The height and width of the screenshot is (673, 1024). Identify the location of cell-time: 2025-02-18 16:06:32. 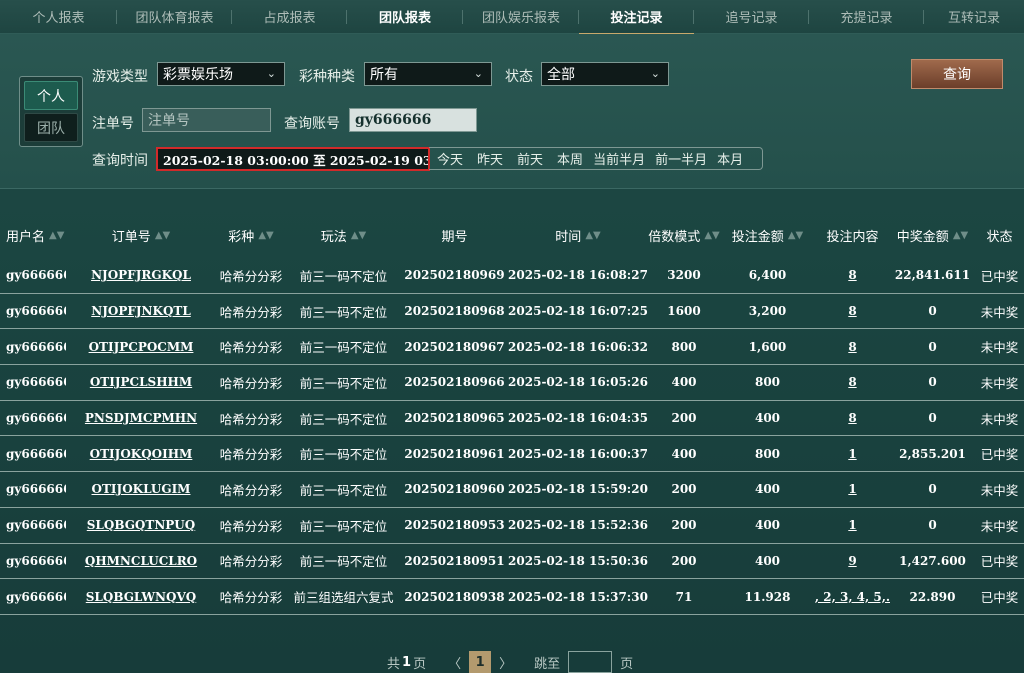
(578, 346).